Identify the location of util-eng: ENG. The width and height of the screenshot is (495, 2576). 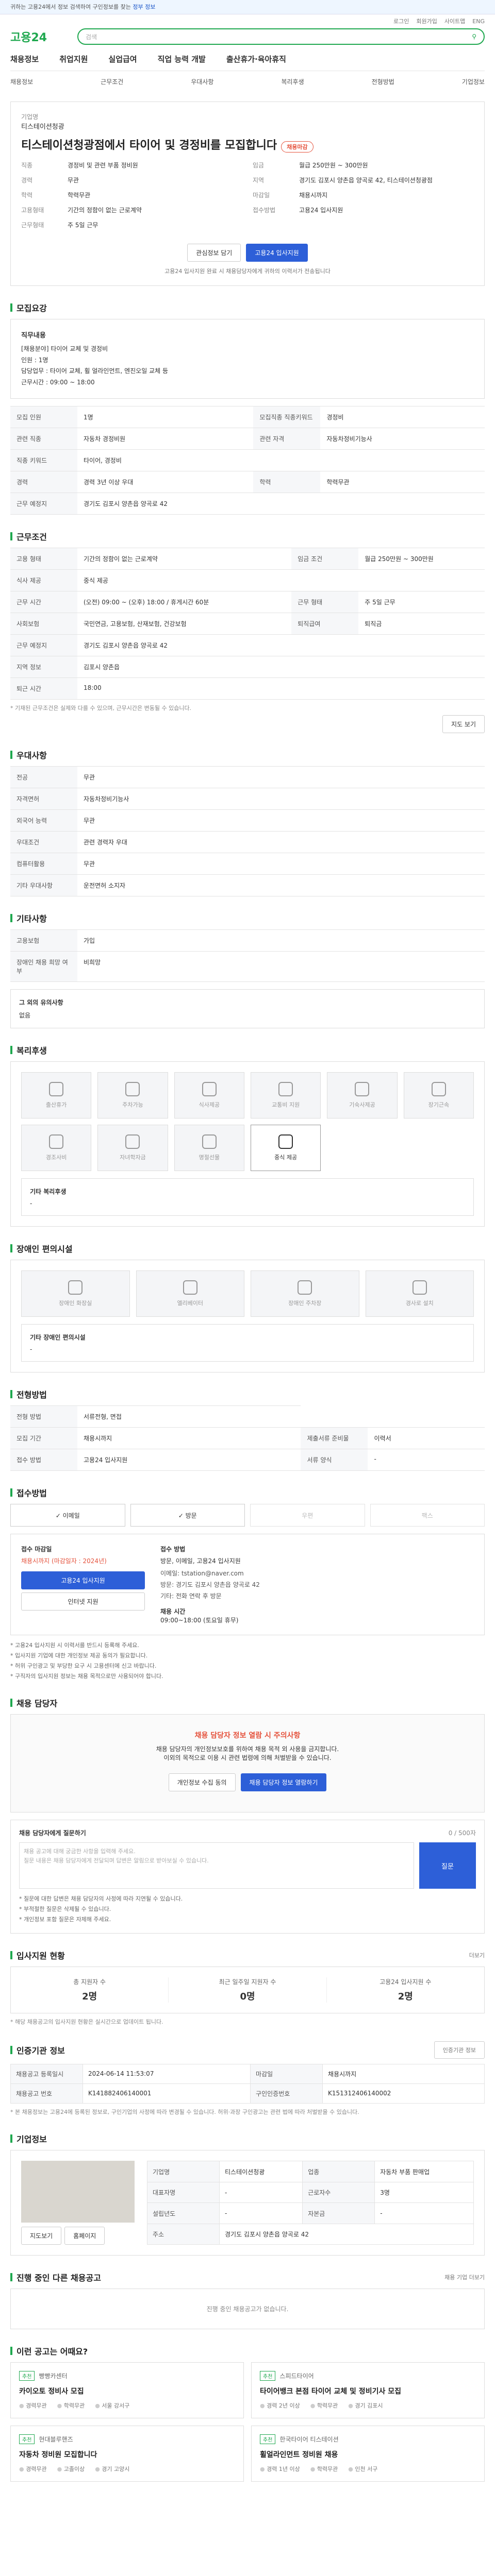
(478, 21).